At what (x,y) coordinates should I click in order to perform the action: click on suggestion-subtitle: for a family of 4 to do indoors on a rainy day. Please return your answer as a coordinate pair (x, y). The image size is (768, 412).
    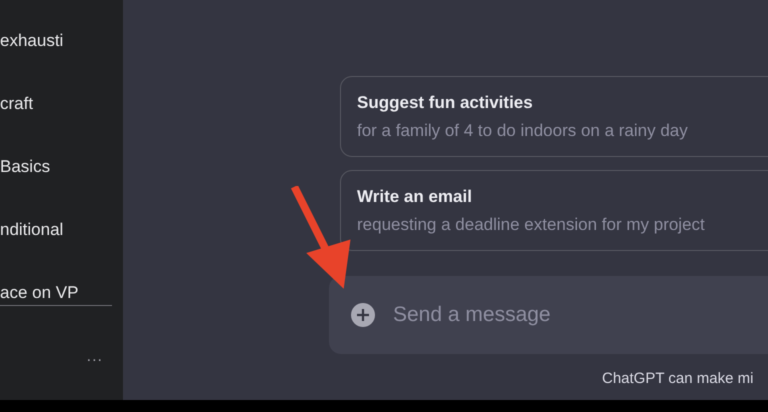
    Looking at the image, I should click on (522, 130).